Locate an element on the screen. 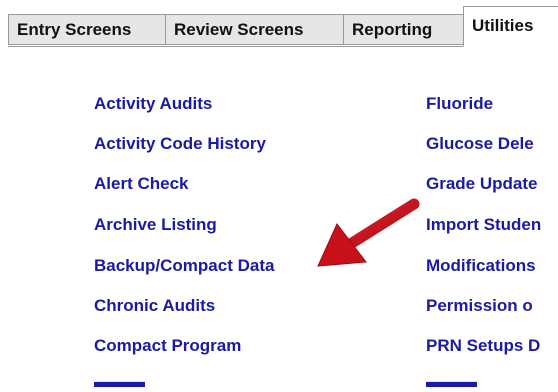 Image resolution: width=558 pixels, height=392 pixels. link-archive-listing: Archive Listing is located at coordinates (155, 225).